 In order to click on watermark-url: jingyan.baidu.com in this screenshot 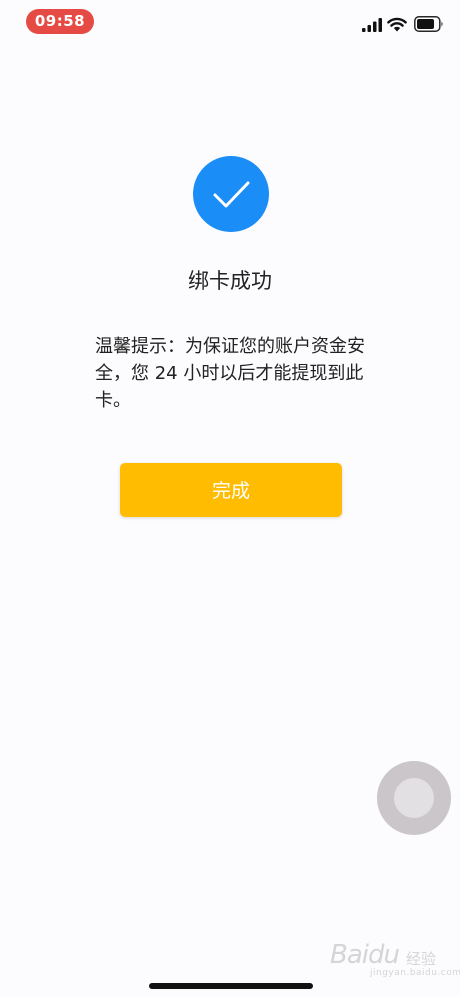, I will do `click(415, 973)`.